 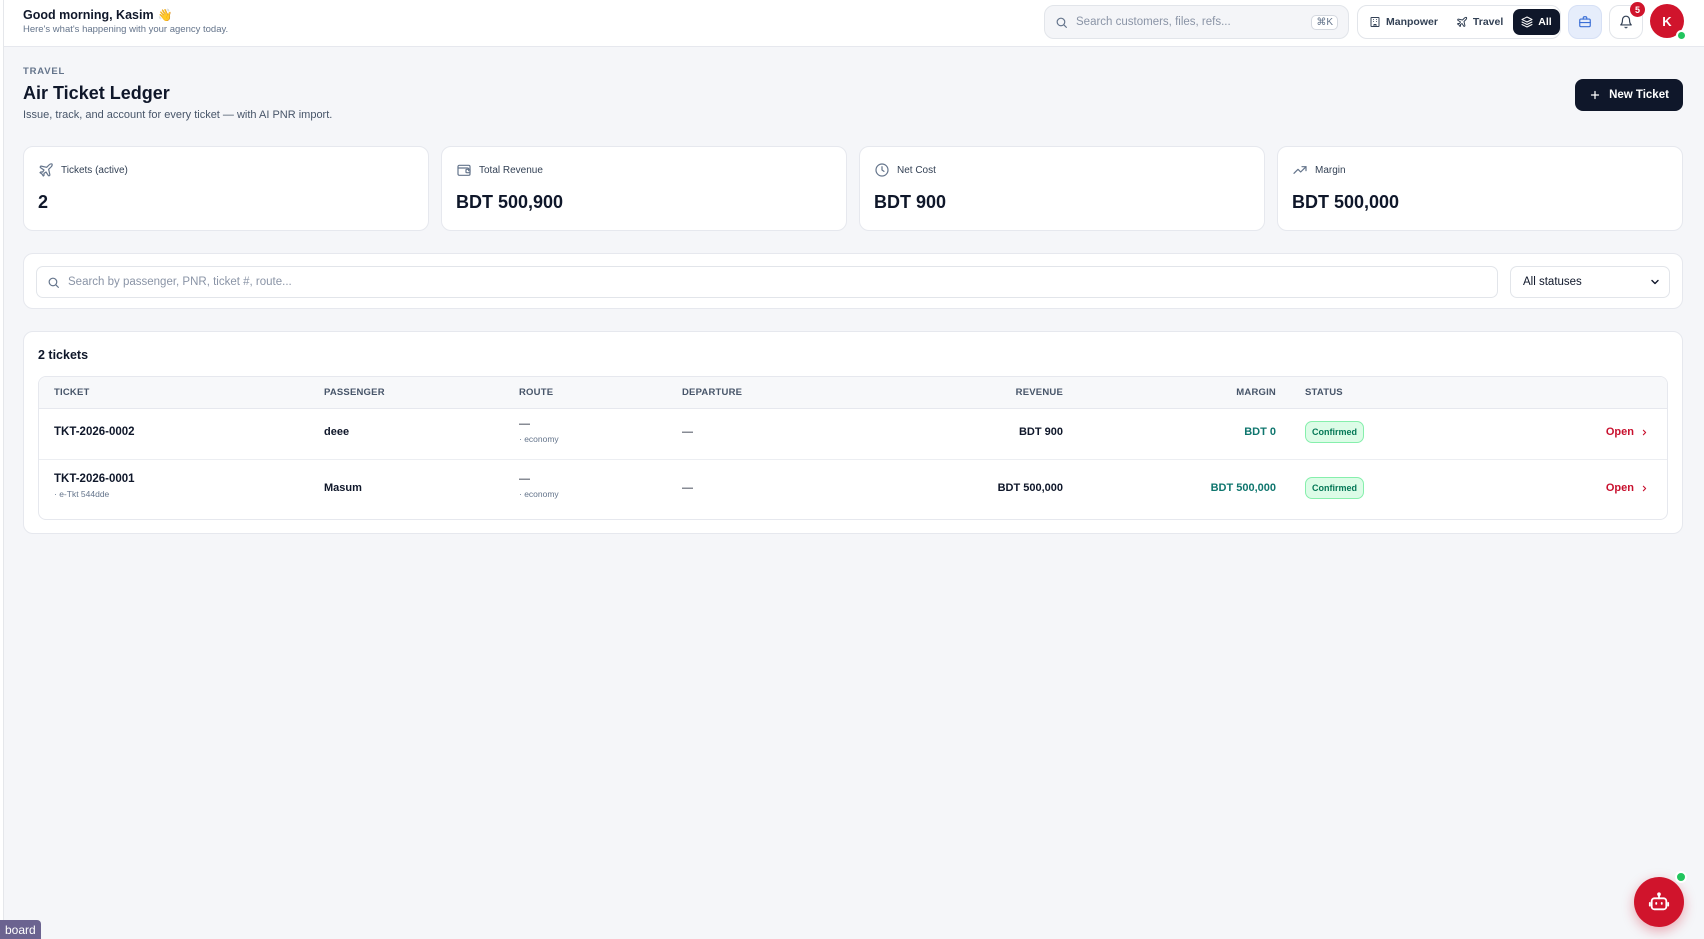 I want to click on stat-value: BDT 900, so click(x=910, y=202).